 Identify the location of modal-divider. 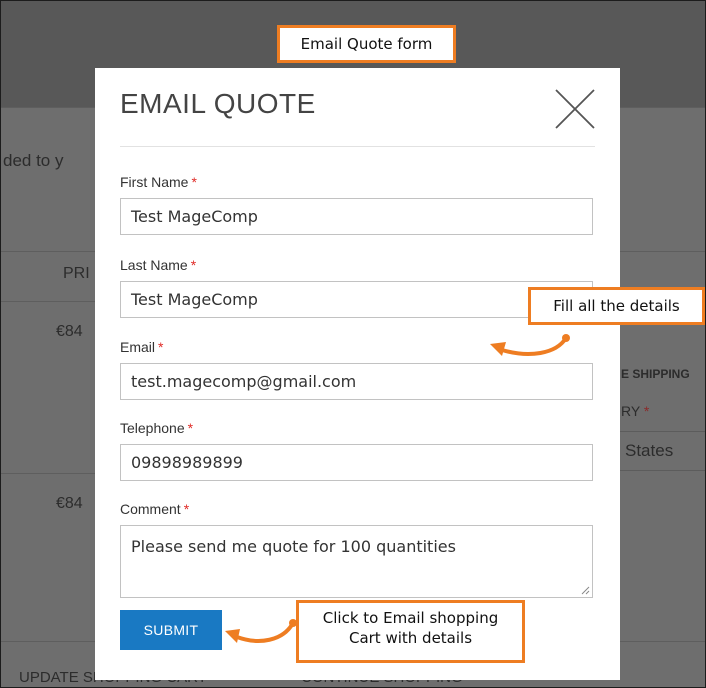
(357, 146).